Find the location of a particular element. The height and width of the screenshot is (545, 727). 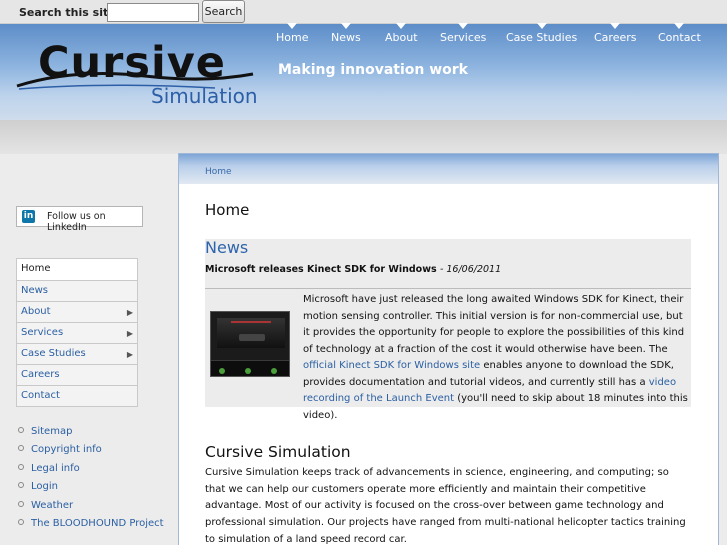

nav-case-studies-label: Case Studies is located at coordinates (542, 37).